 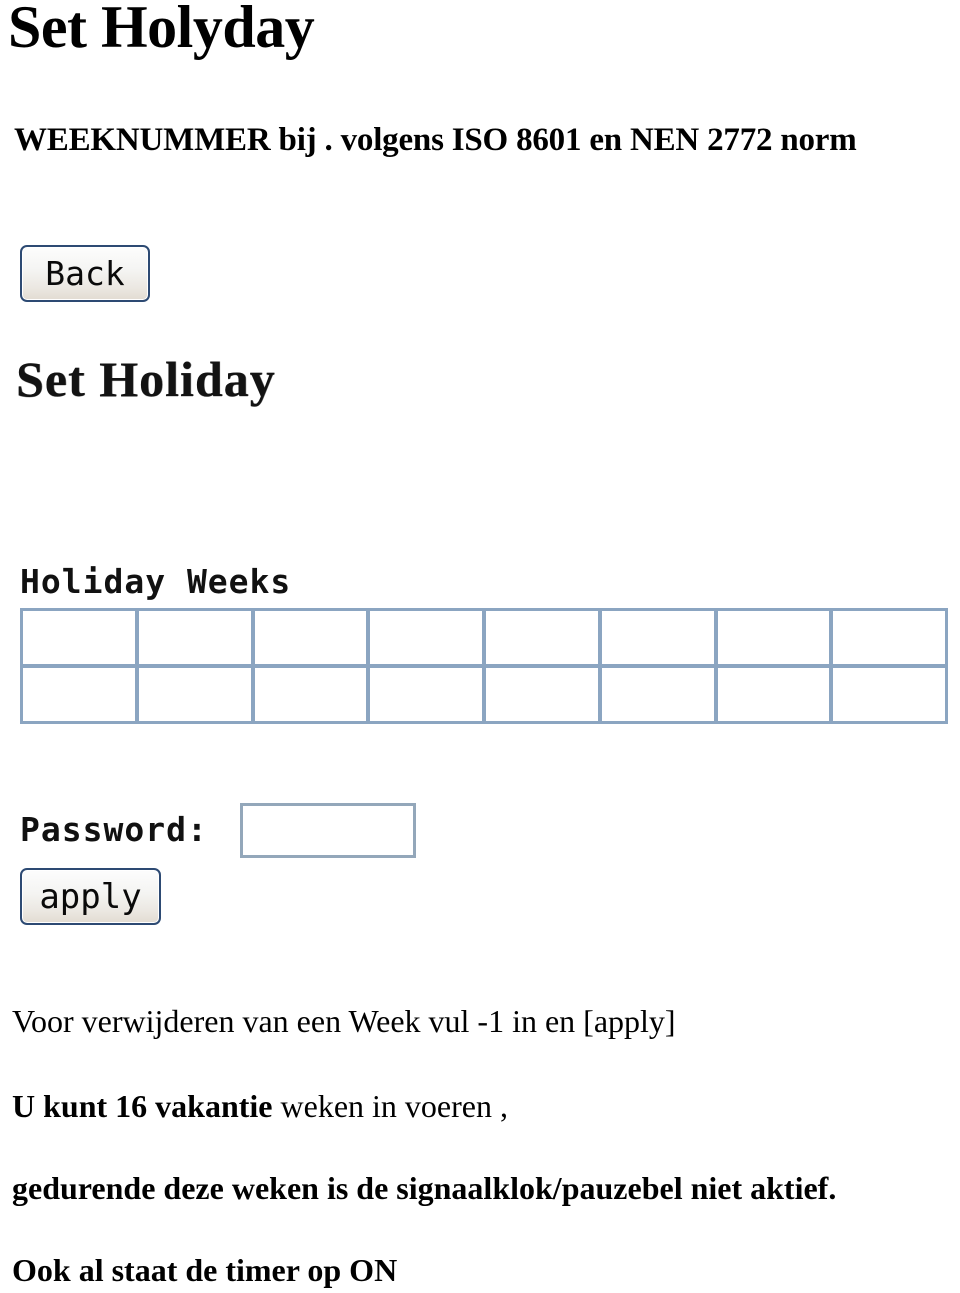 I want to click on holiday-weeks-label: Holiday Weeks, so click(x=156, y=581).